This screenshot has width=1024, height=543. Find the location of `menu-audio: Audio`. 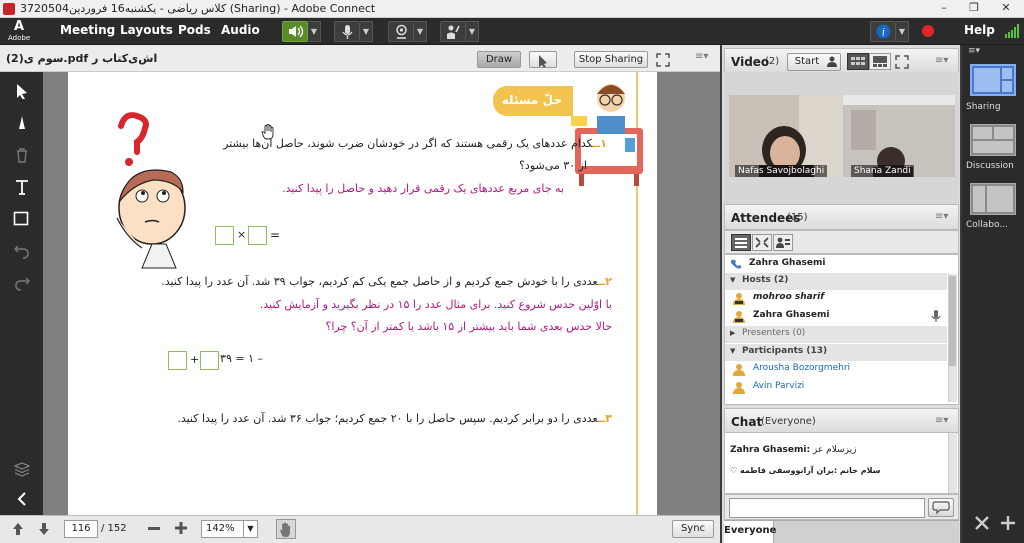

menu-audio: Audio is located at coordinates (240, 30).